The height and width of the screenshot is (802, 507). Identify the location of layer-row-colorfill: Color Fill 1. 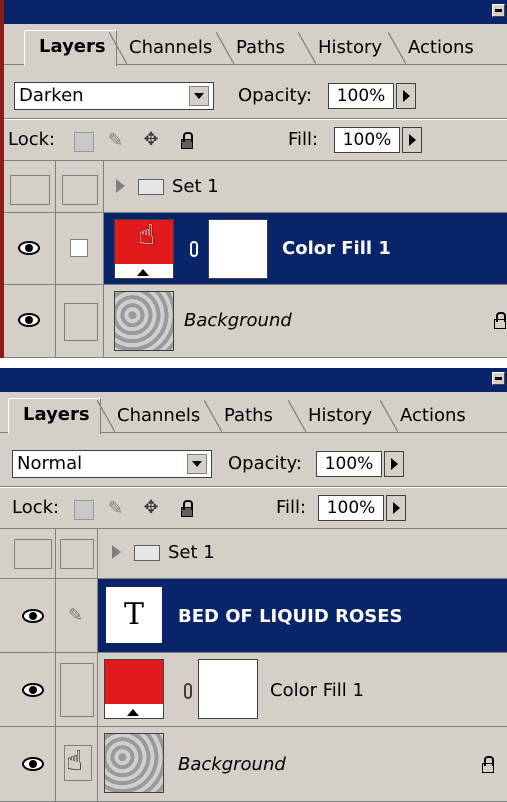
(253, 690).